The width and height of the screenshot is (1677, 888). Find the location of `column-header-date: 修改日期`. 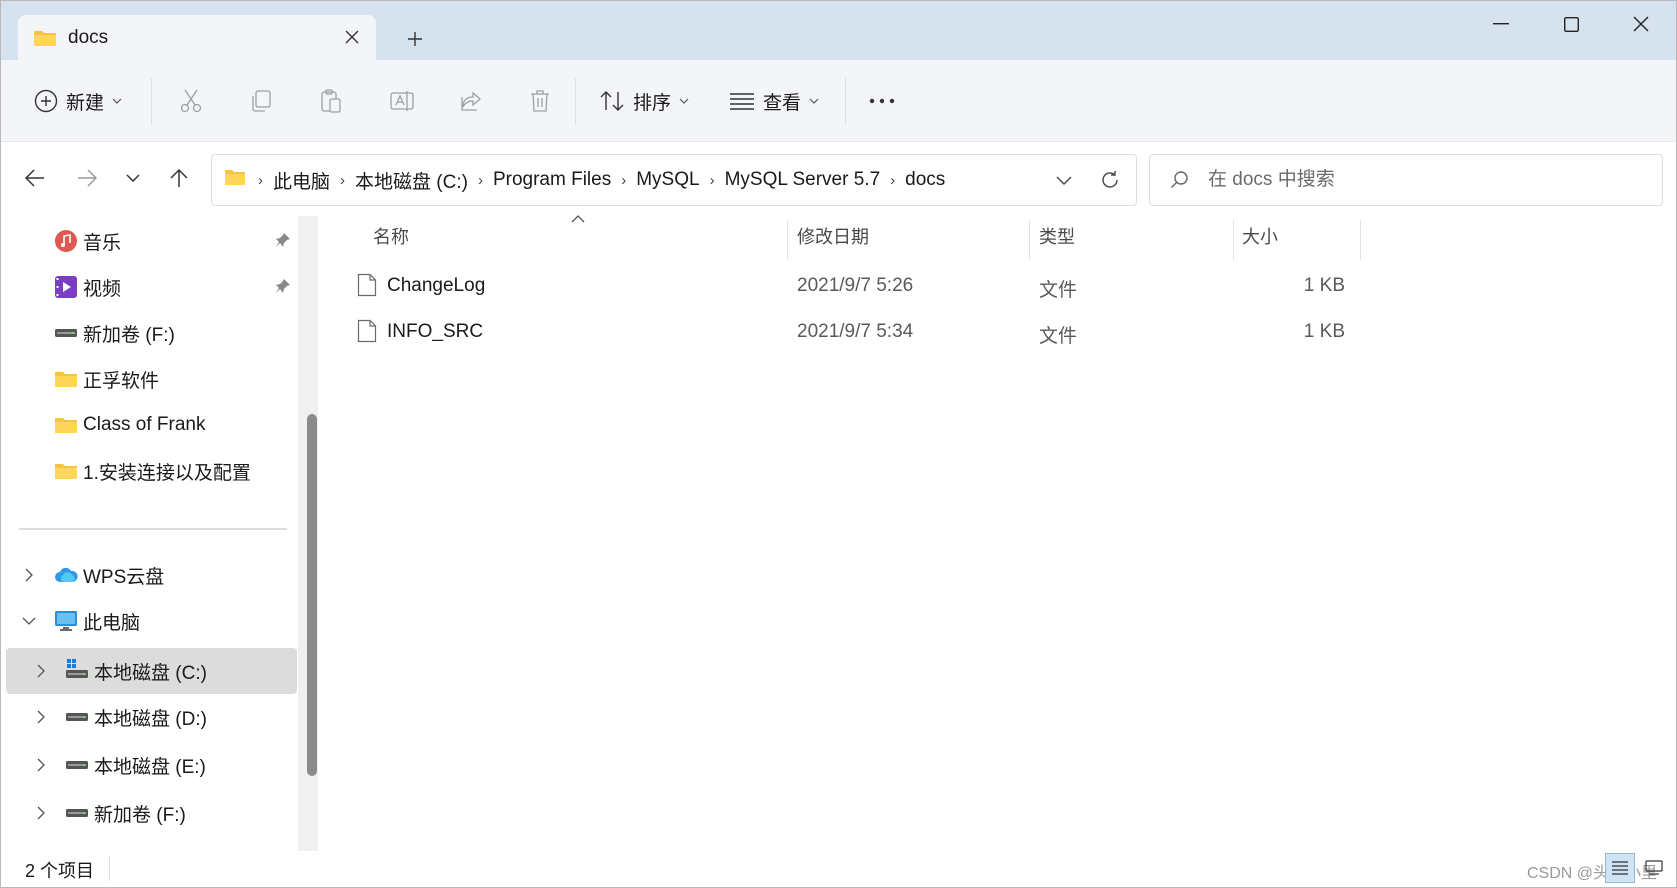

column-header-date: 修改日期 is located at coordinates (907, 236).